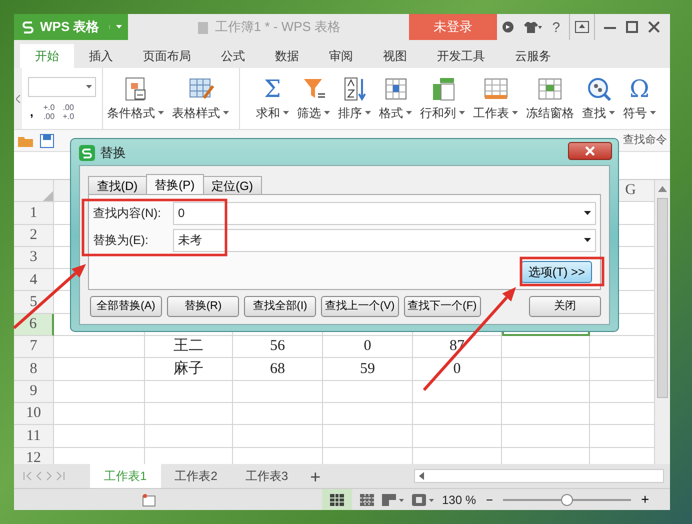 This screenshot has height=524, width=692. Describe the element at coordinates (48, 196) in the screenshot. I see `triangle-icon` at that location.